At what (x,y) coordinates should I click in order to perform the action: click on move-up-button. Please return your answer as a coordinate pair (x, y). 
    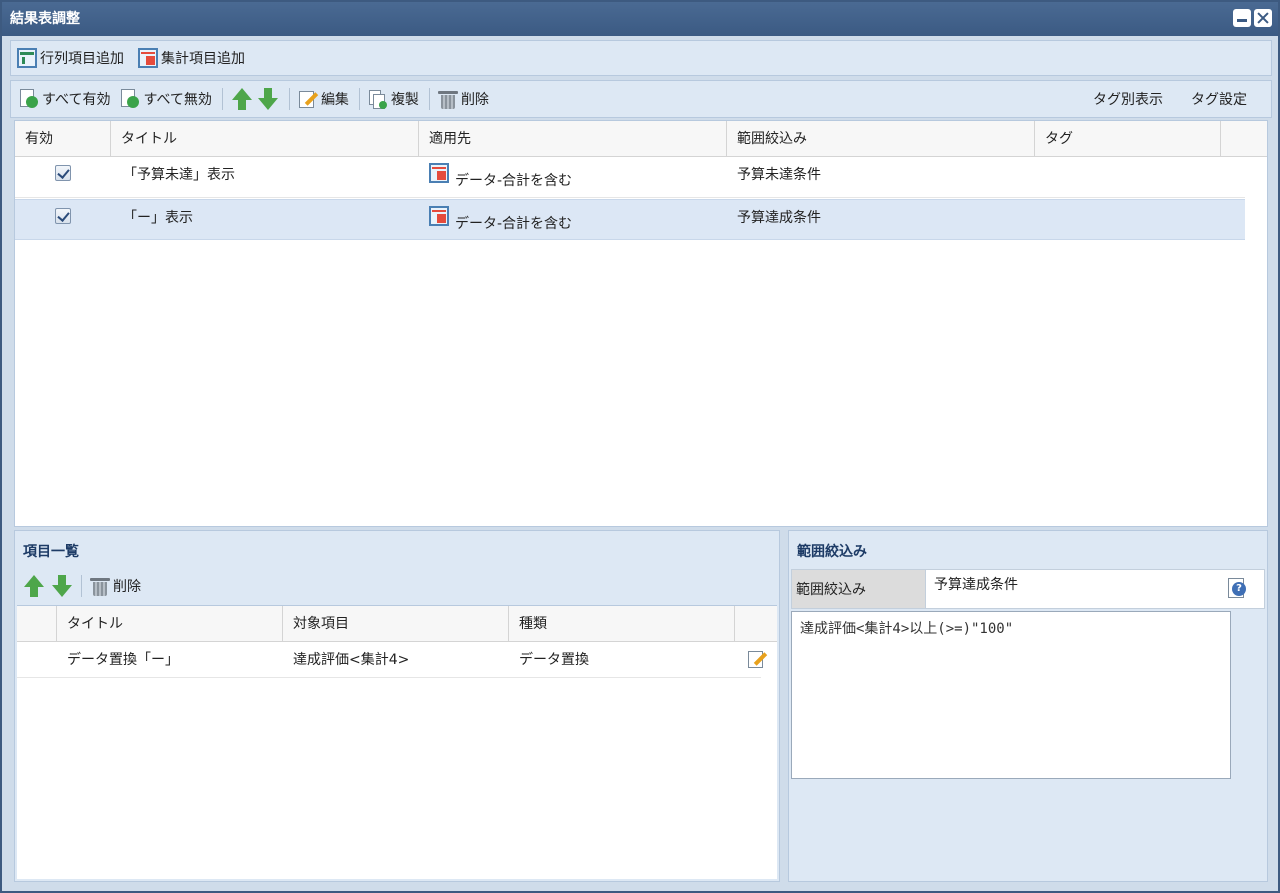
    Looking at the image, I should click on (242, 99).